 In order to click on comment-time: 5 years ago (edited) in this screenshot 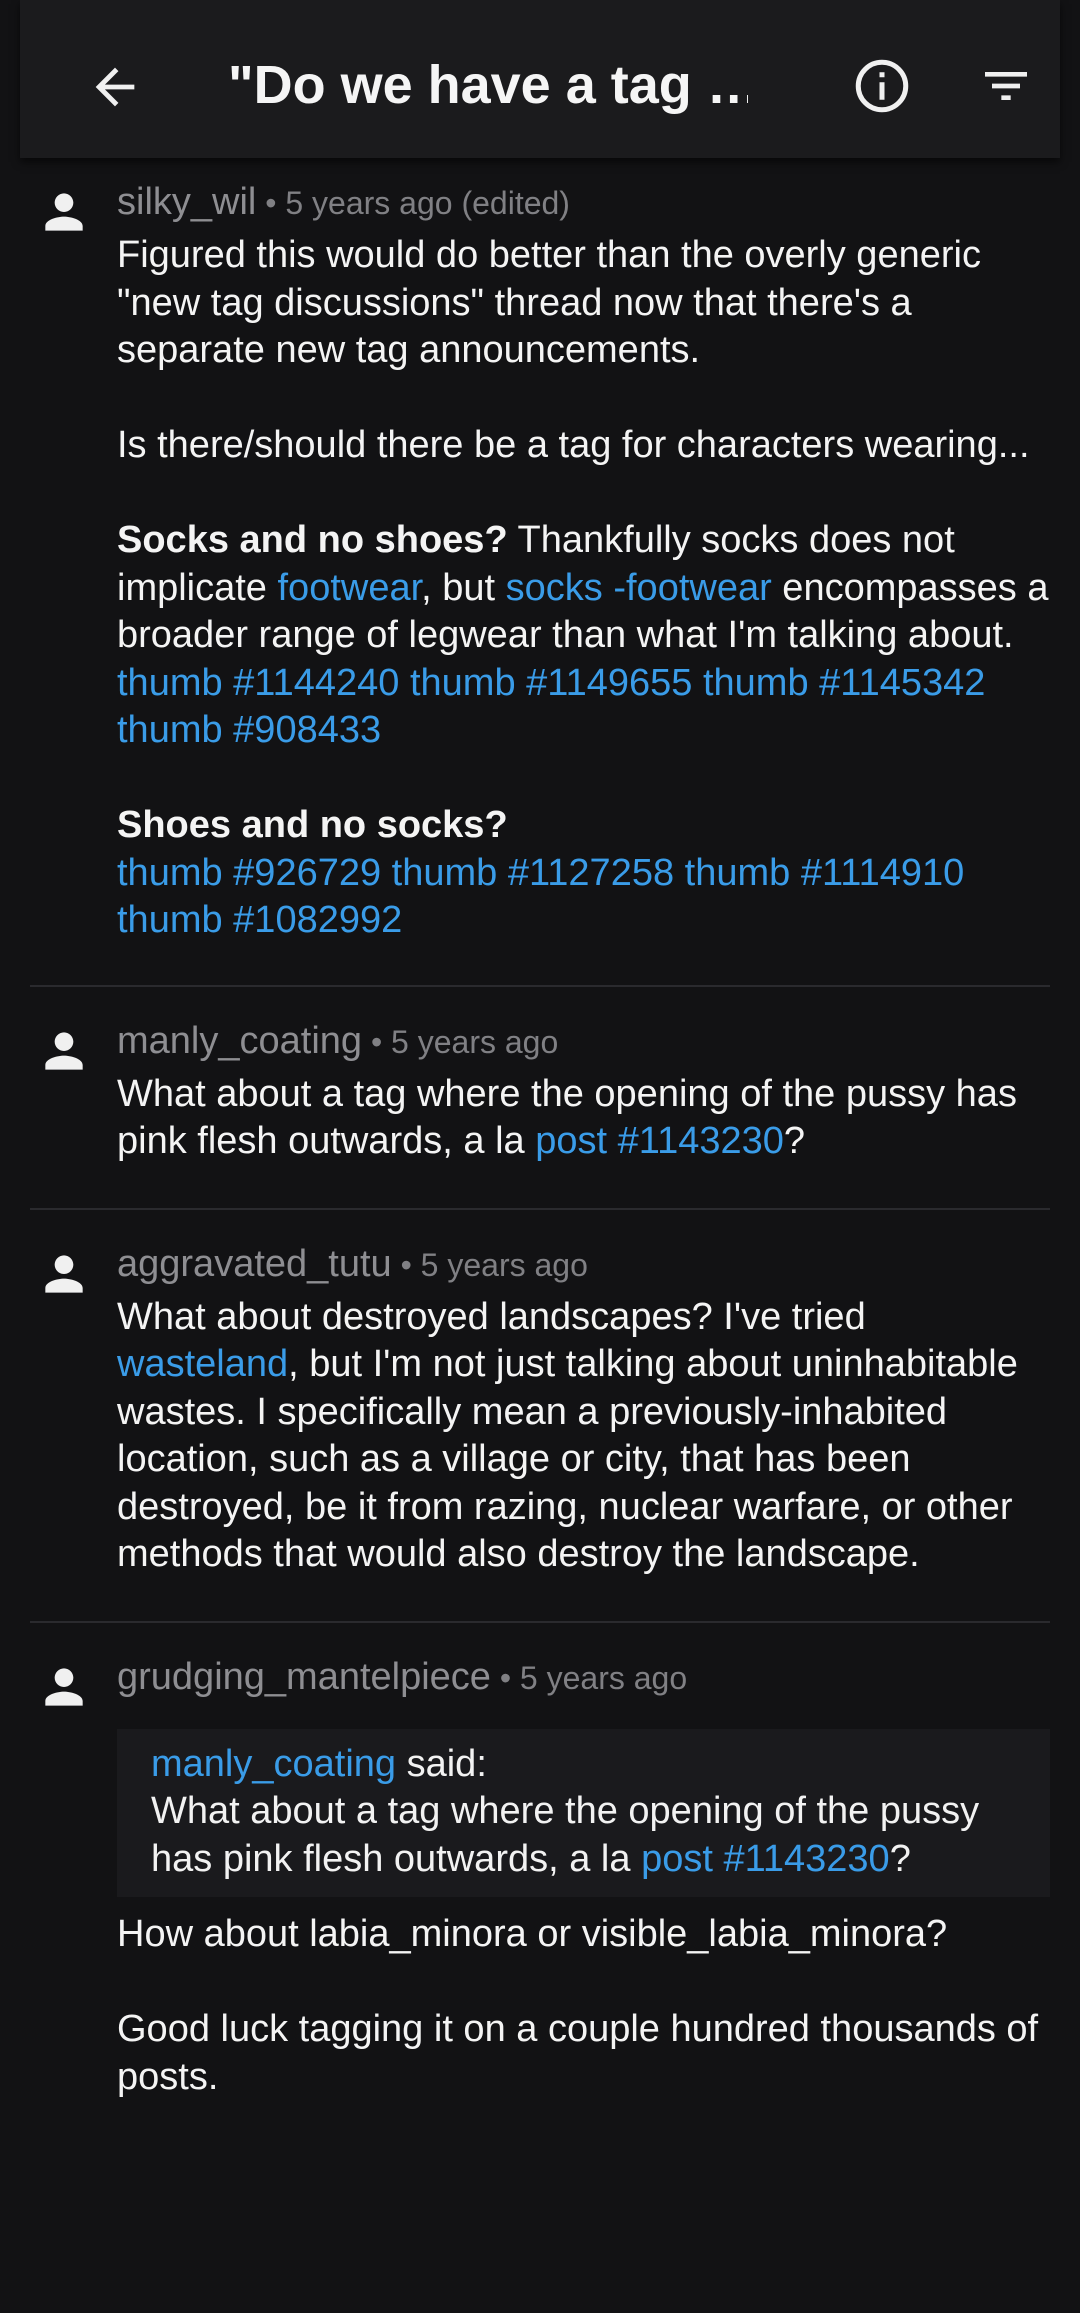, I will do `click(427, 203)`.